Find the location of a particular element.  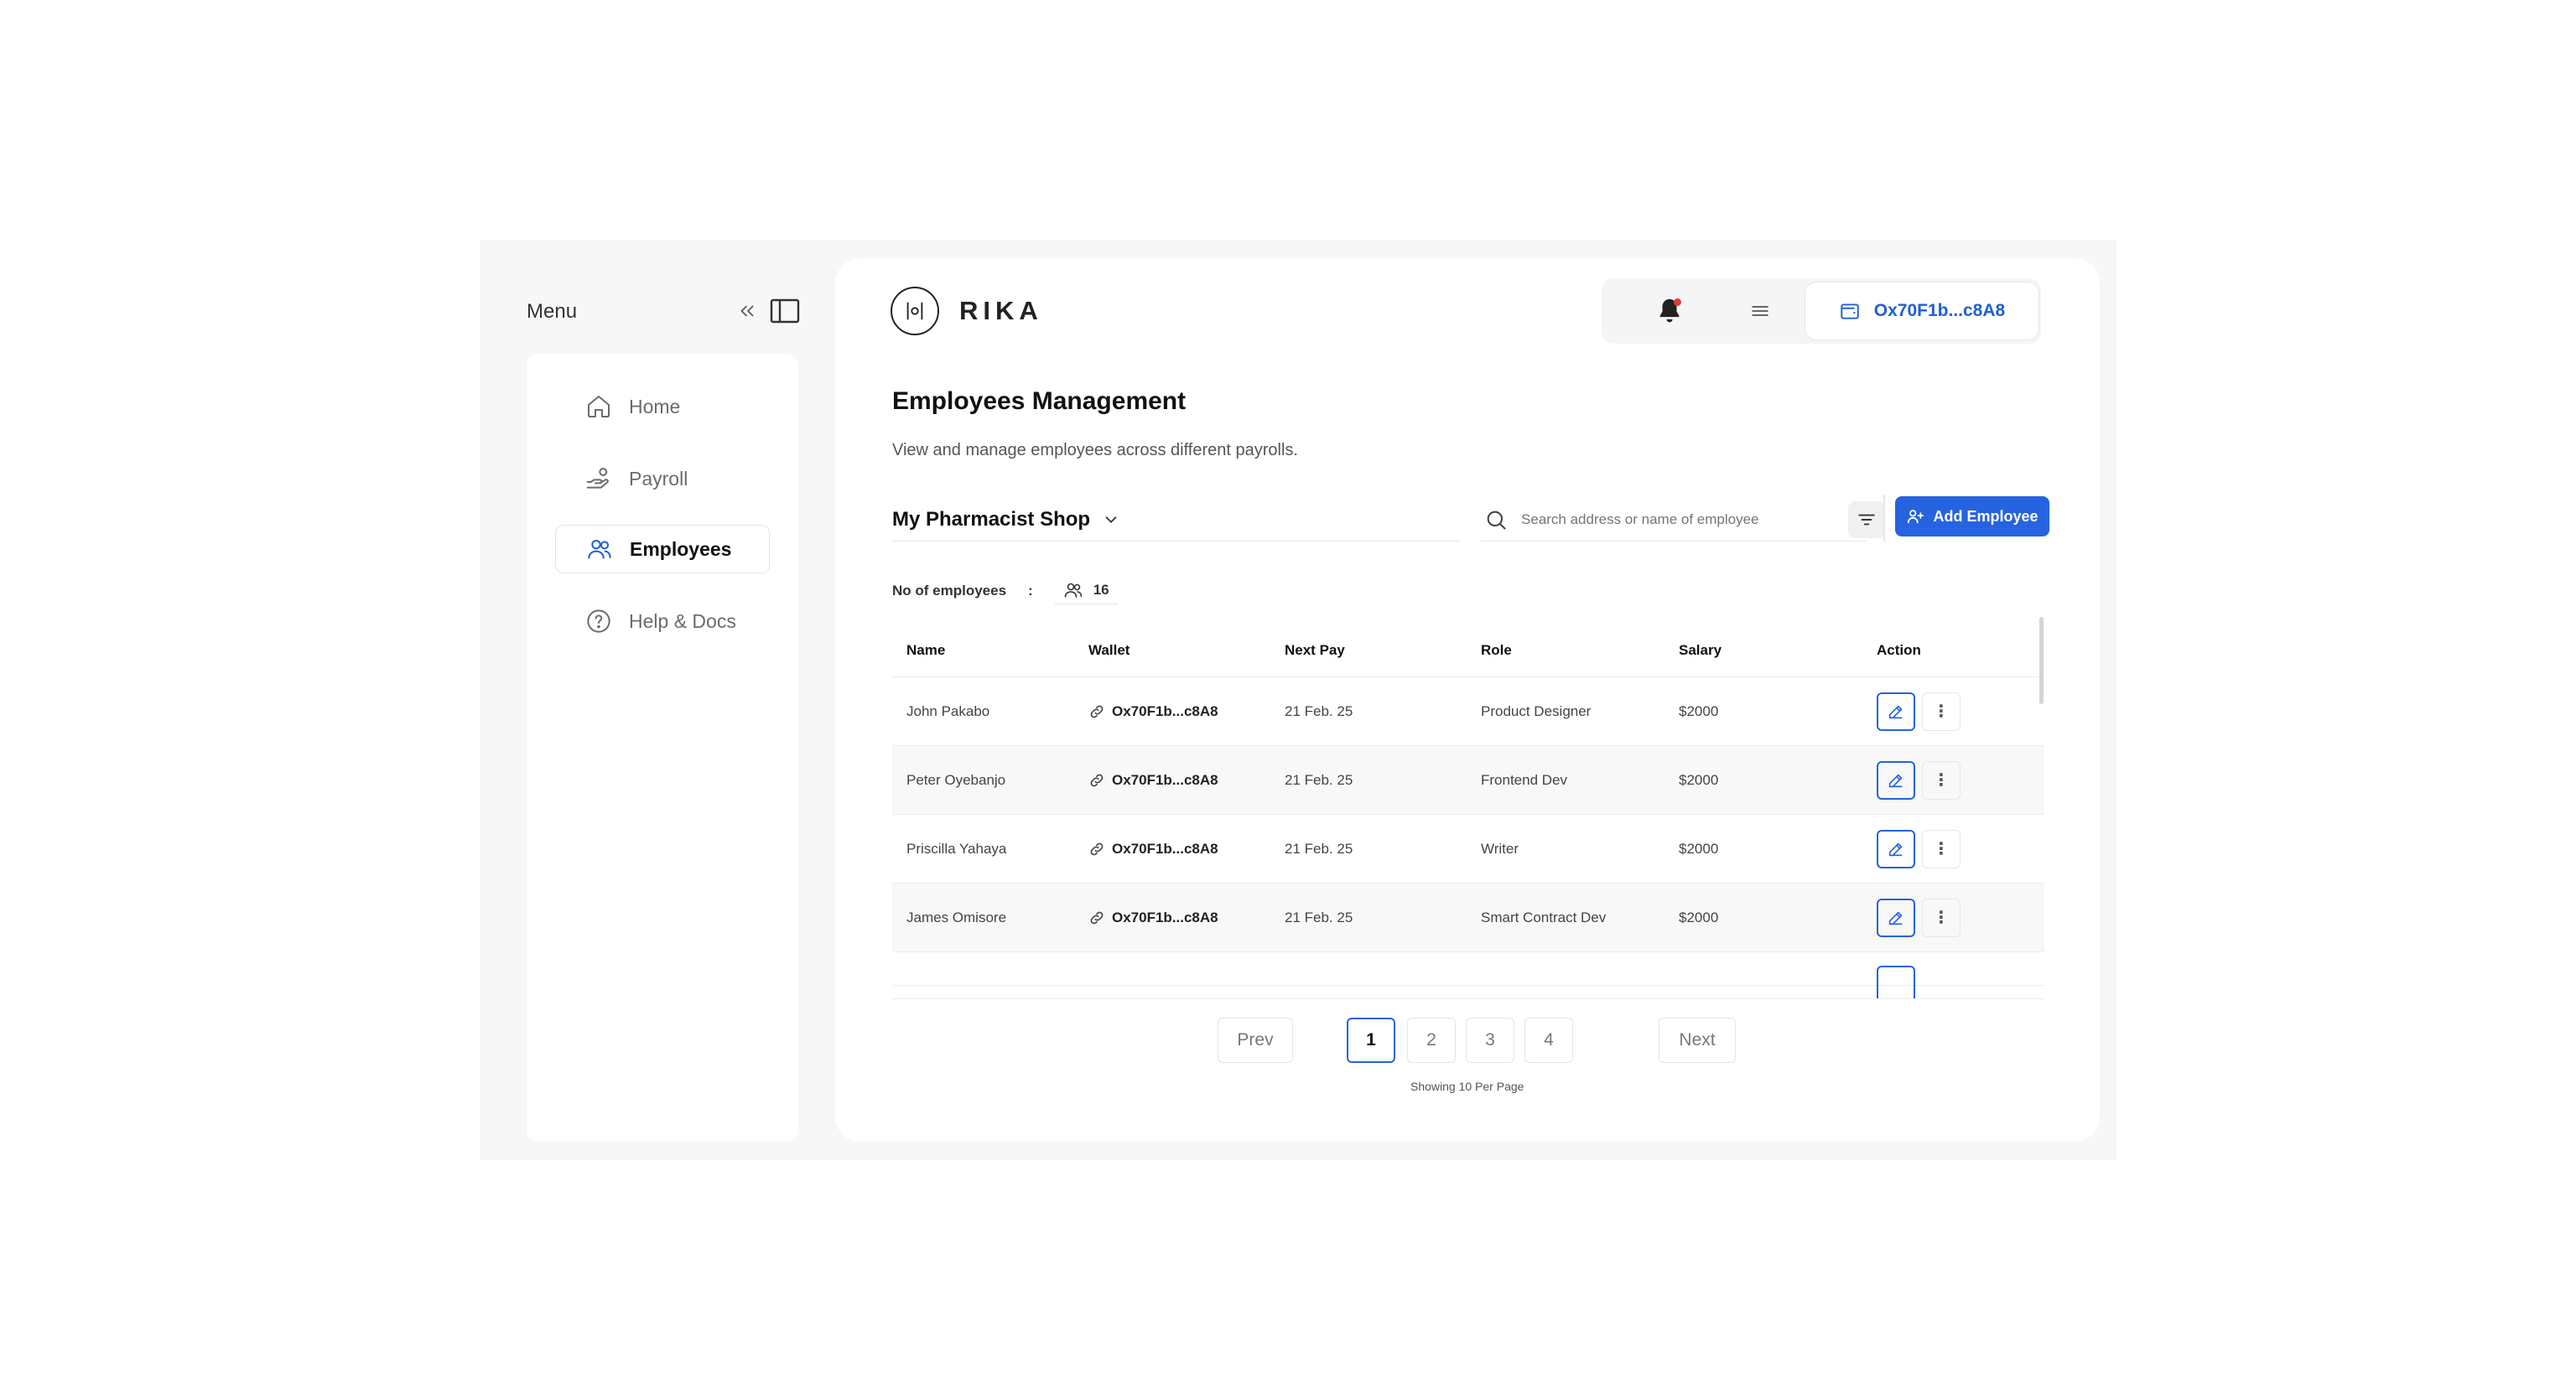

prev-page-button: Prev is located at coordinates (1255, 1041).